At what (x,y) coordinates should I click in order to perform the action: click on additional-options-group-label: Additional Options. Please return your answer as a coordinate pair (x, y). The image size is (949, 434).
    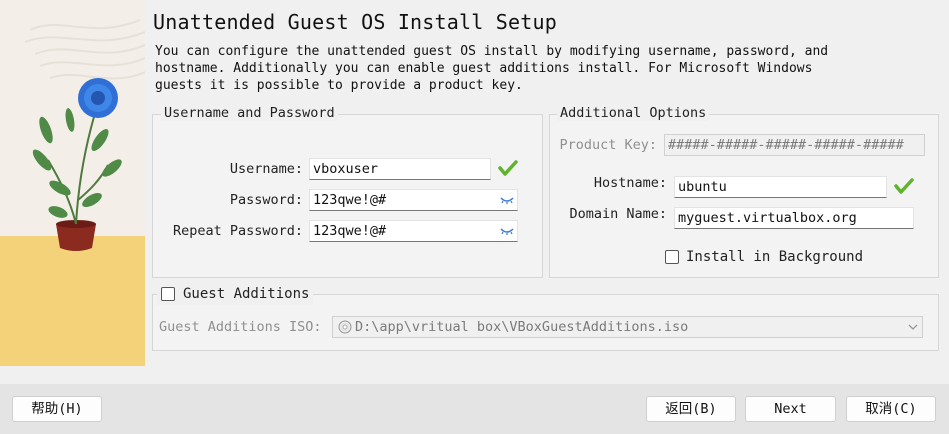
    Looking at the image, I should click on (633, 113).